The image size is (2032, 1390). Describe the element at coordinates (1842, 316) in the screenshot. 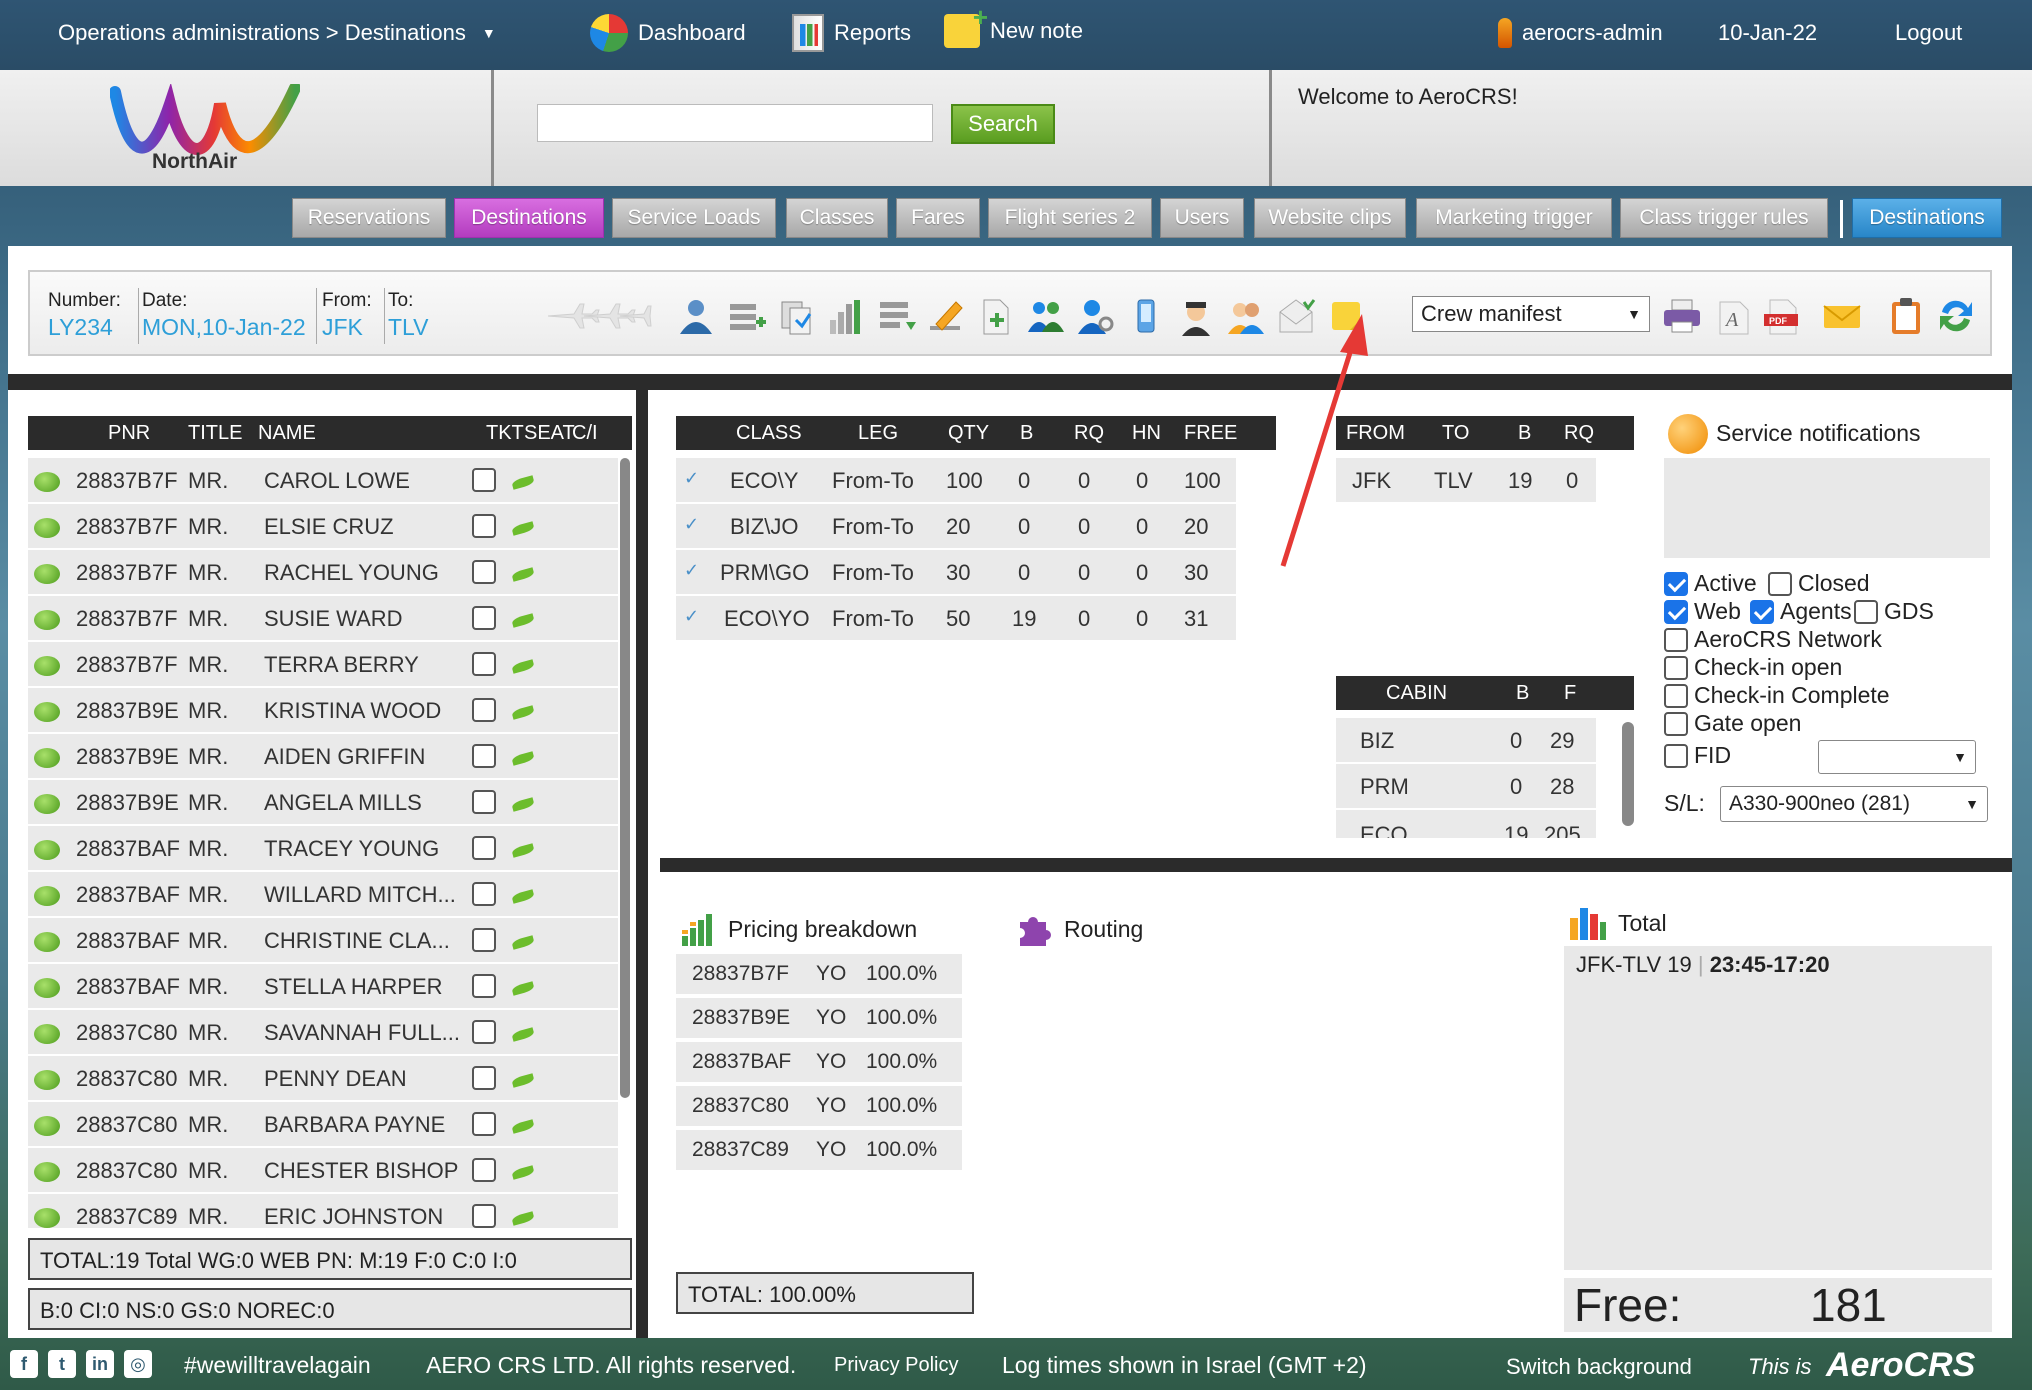

I see `email-icon` at that location.